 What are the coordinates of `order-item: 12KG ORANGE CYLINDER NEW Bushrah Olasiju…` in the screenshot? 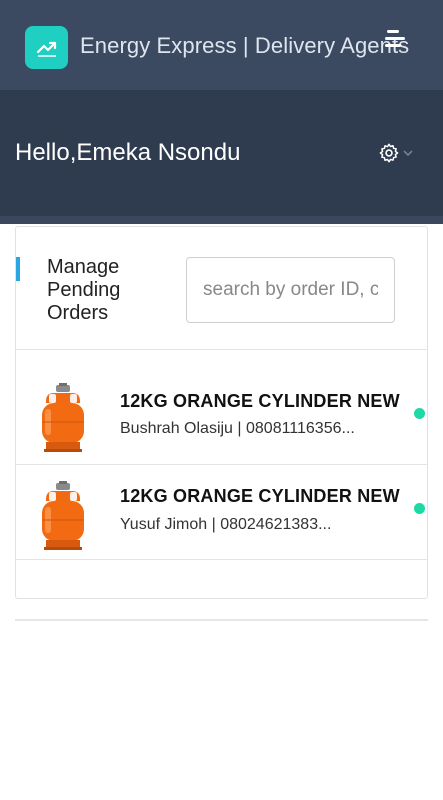 It's located at (221, 406).